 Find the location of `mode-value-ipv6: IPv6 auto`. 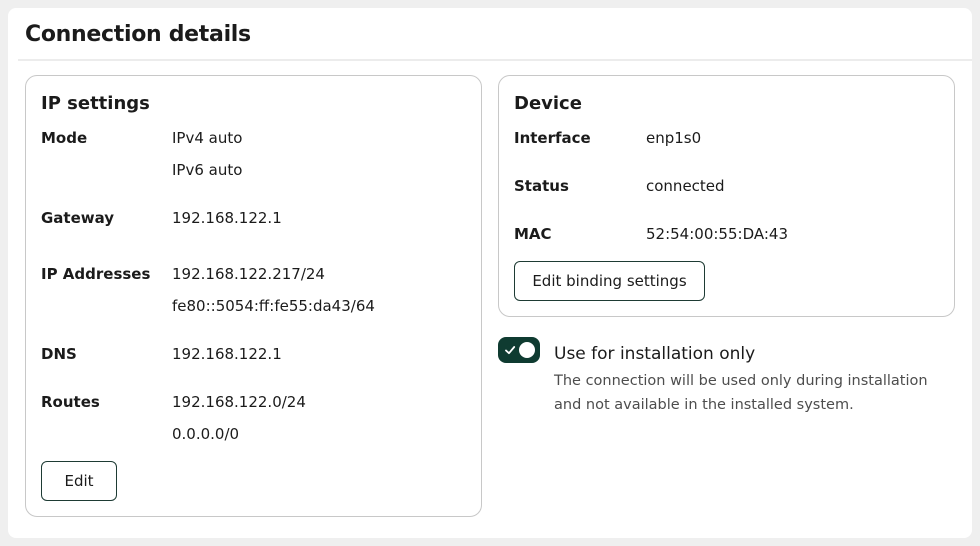

mode-value-ipv6: IPv6 auto is located at coordinates (207, 170).